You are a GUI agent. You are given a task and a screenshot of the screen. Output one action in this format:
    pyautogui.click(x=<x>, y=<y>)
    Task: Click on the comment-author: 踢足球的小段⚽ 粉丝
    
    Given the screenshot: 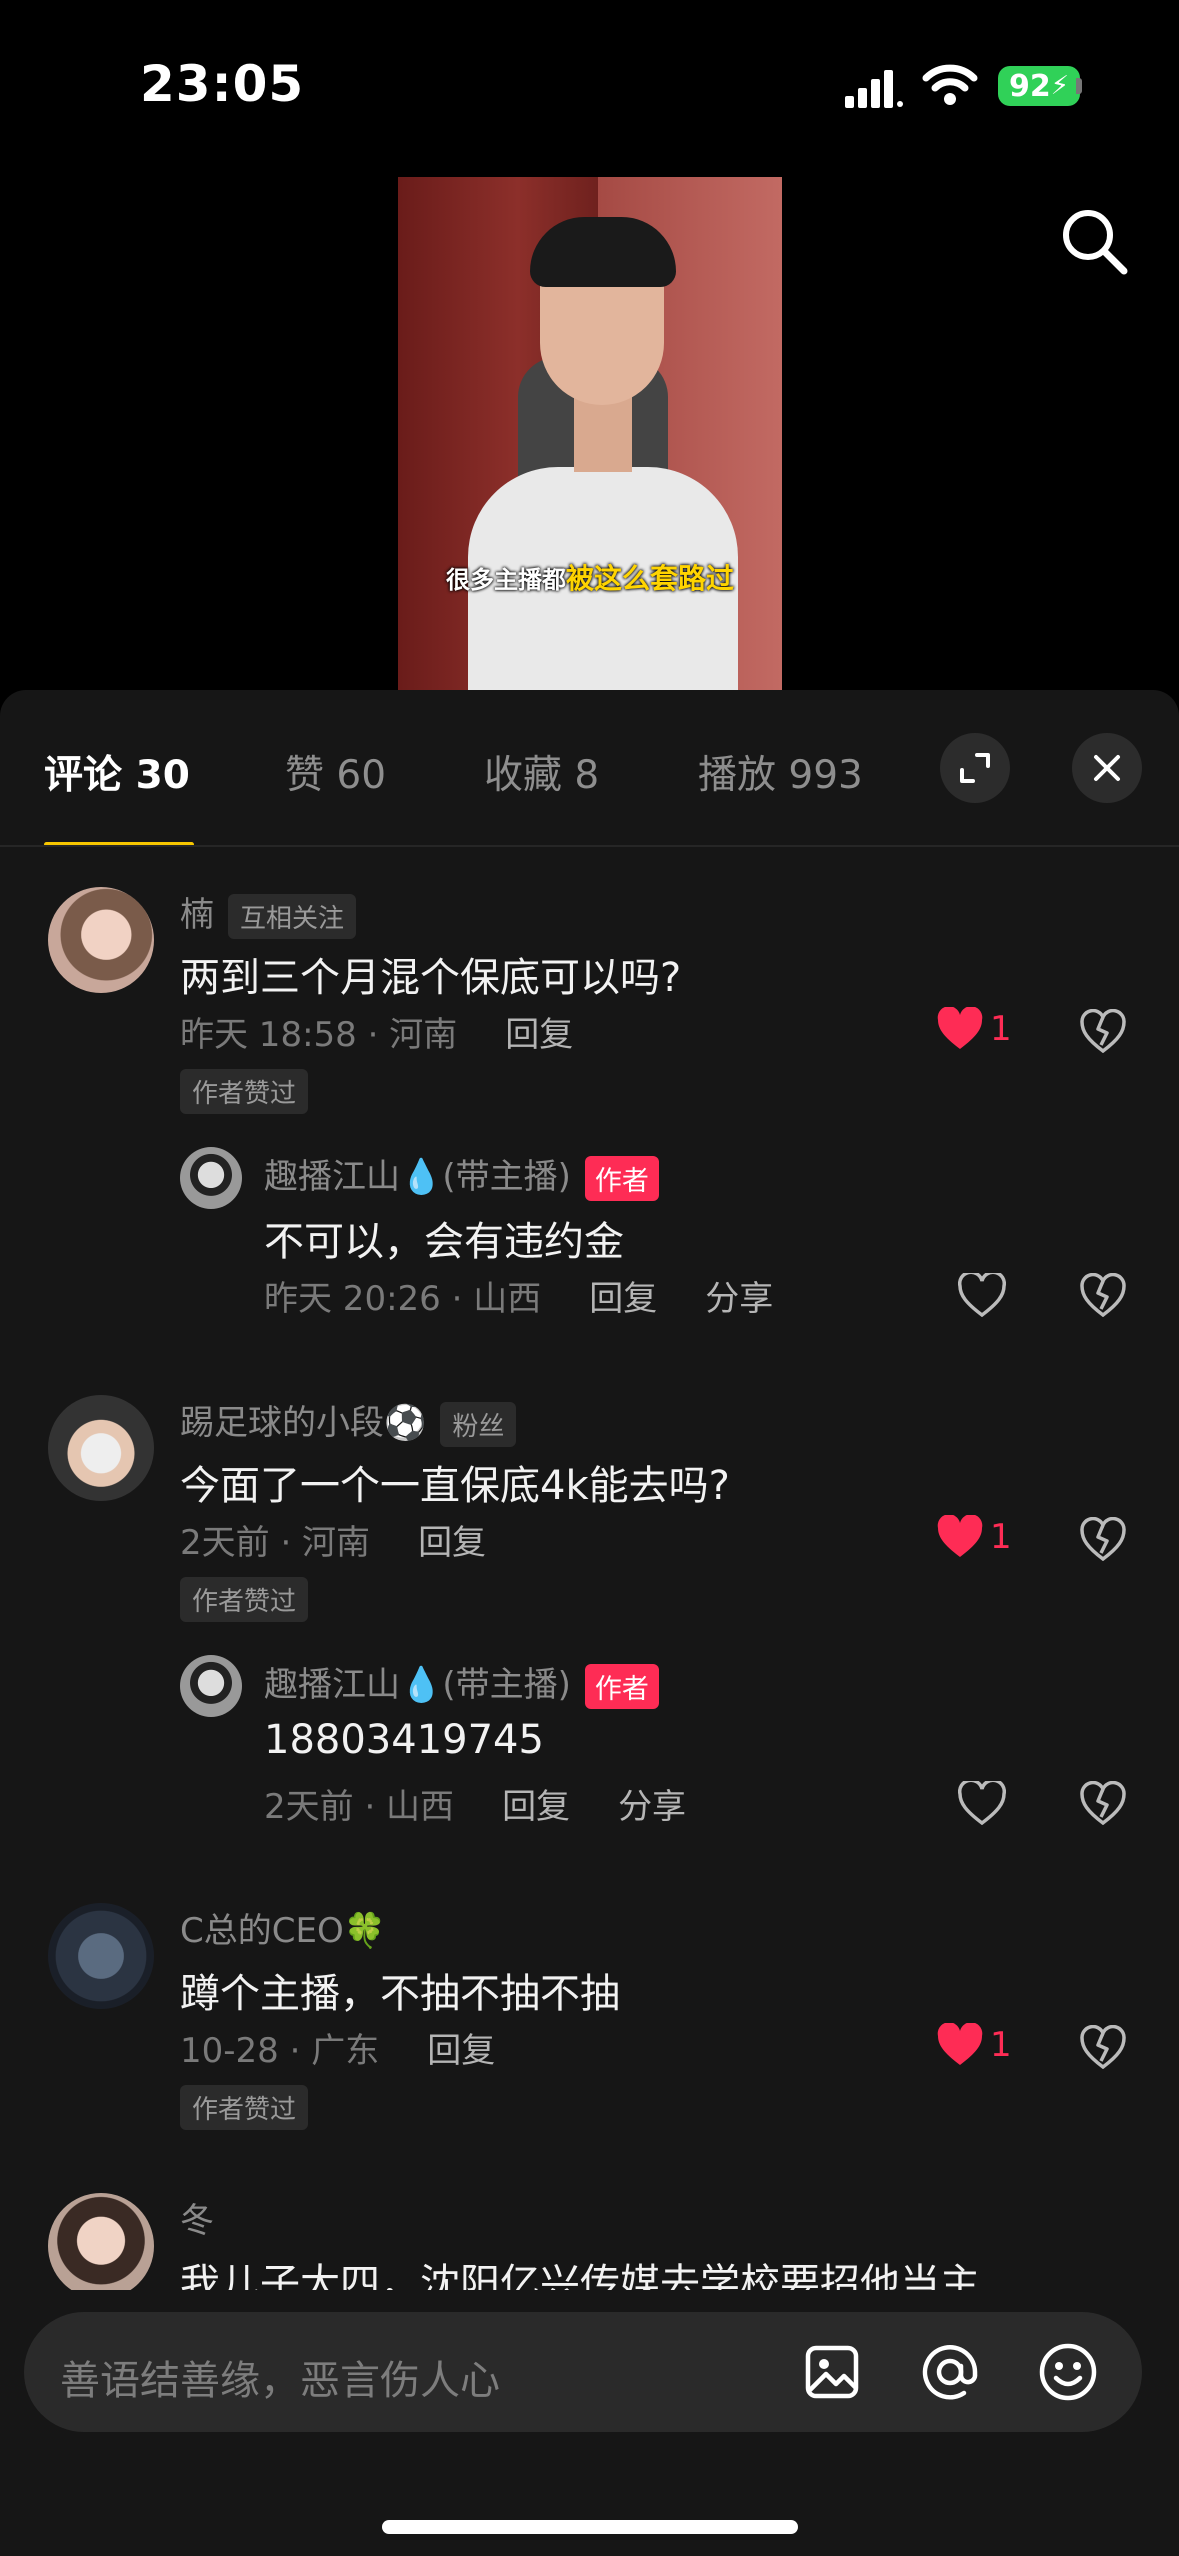 What is the action you would take?
    pyautogui.click(x=348, y=1421)
    